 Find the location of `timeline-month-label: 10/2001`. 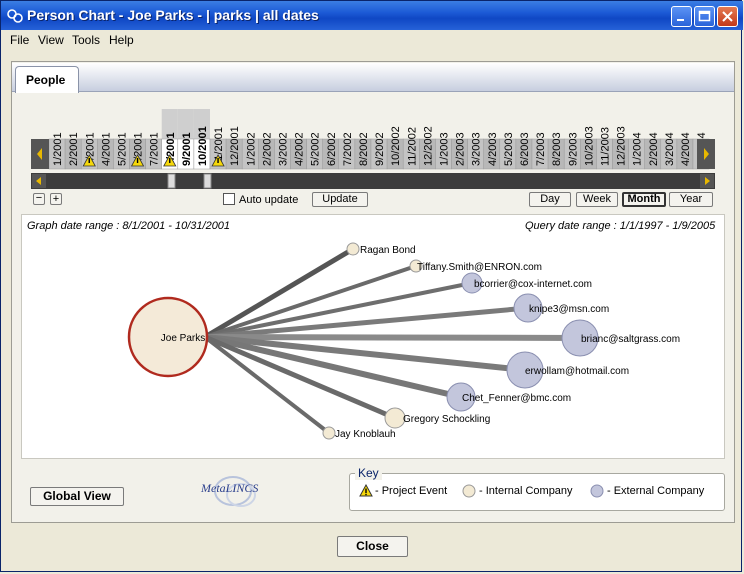

timeline-month-label: 10/2001 is located at coordinates (203, 146).